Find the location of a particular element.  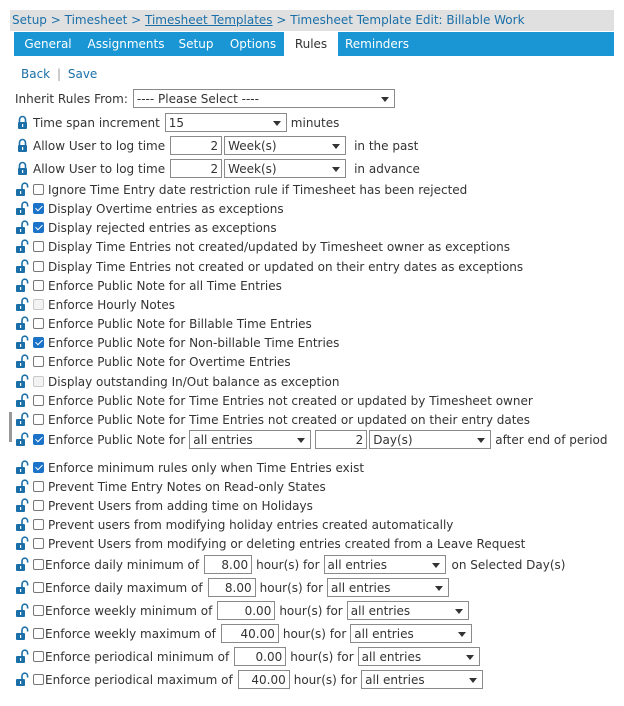

breadcrumb-timesheet: Timesheet is located at coordinates (96, 20).